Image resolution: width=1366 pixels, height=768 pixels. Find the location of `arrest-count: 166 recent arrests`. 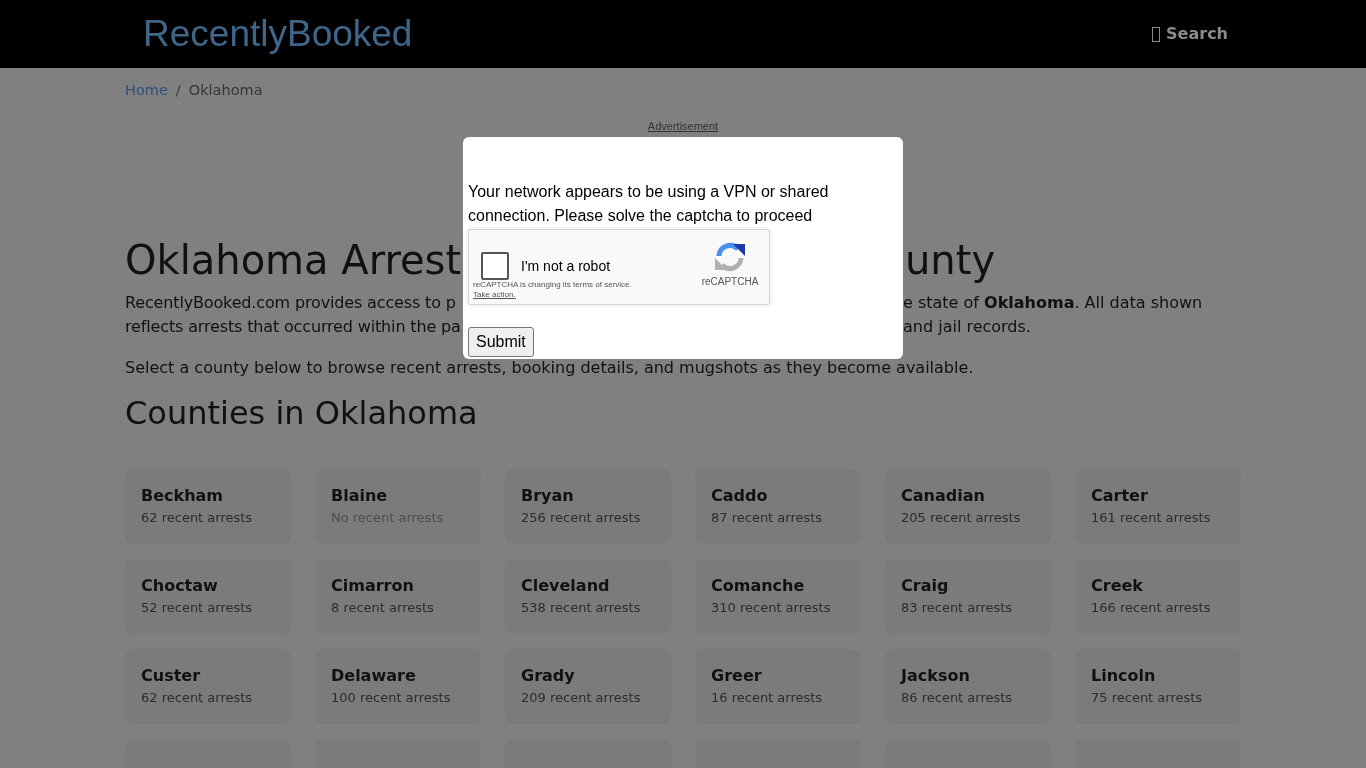

arrest-count: 166 recent arrests is located at coordinates (1151, 608).